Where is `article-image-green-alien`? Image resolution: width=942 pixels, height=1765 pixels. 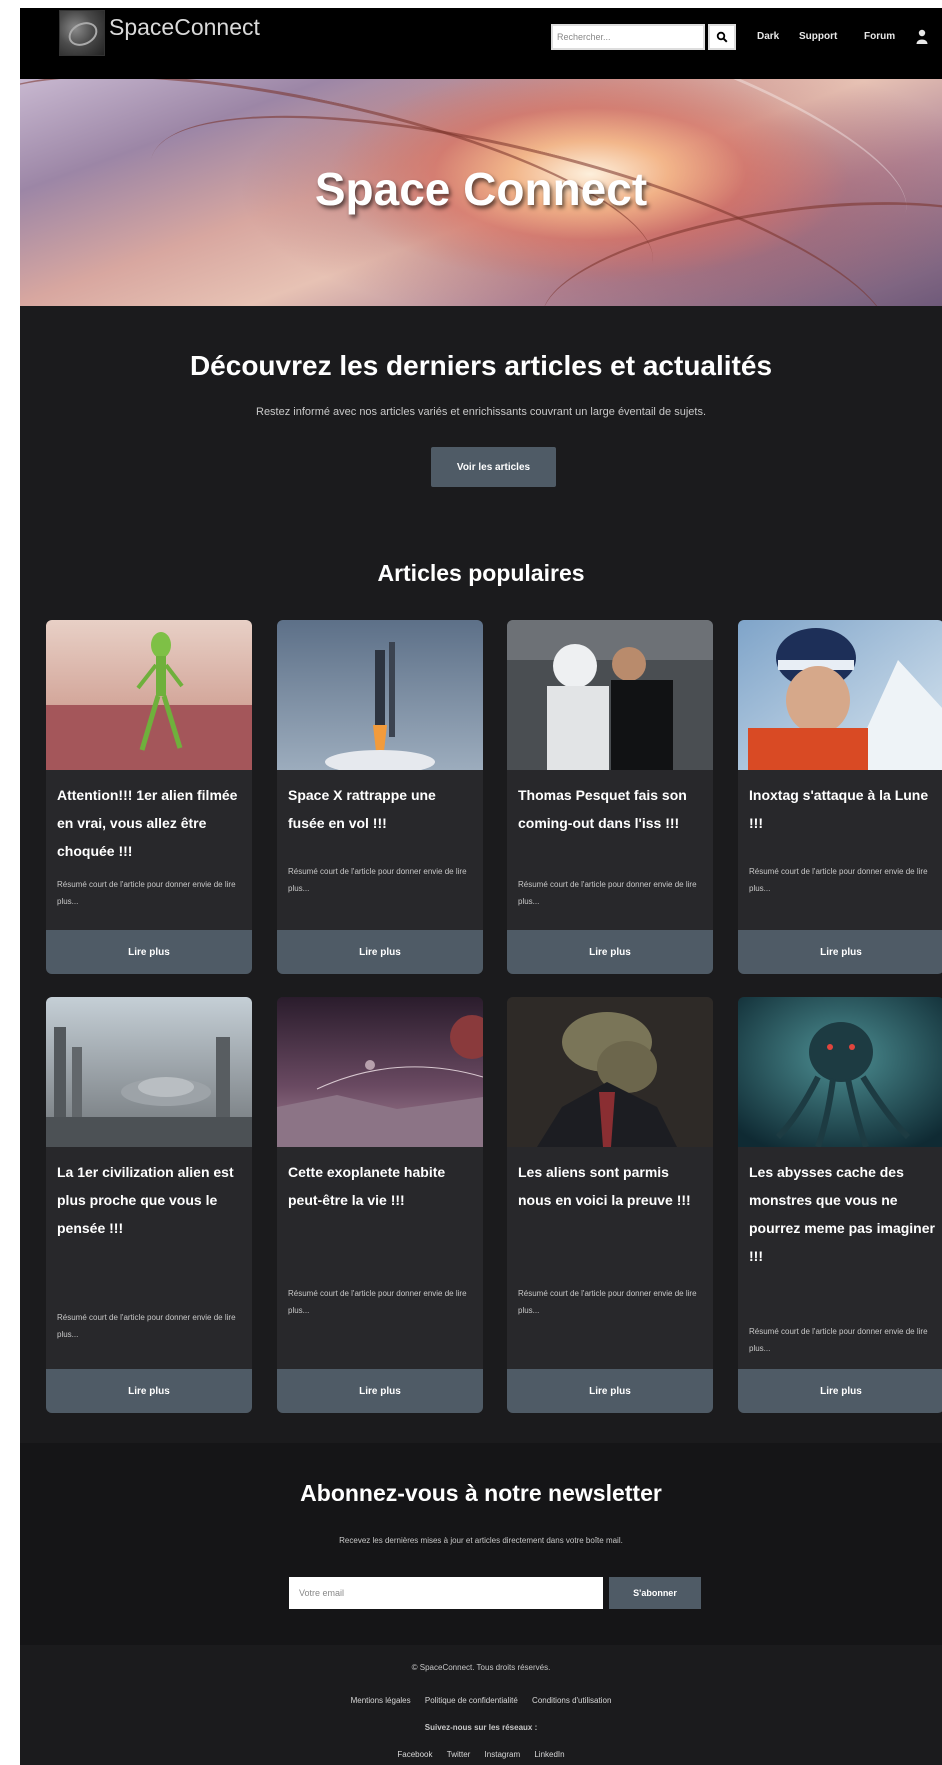 article-image-green-alien is located at coordinates (149, 695).